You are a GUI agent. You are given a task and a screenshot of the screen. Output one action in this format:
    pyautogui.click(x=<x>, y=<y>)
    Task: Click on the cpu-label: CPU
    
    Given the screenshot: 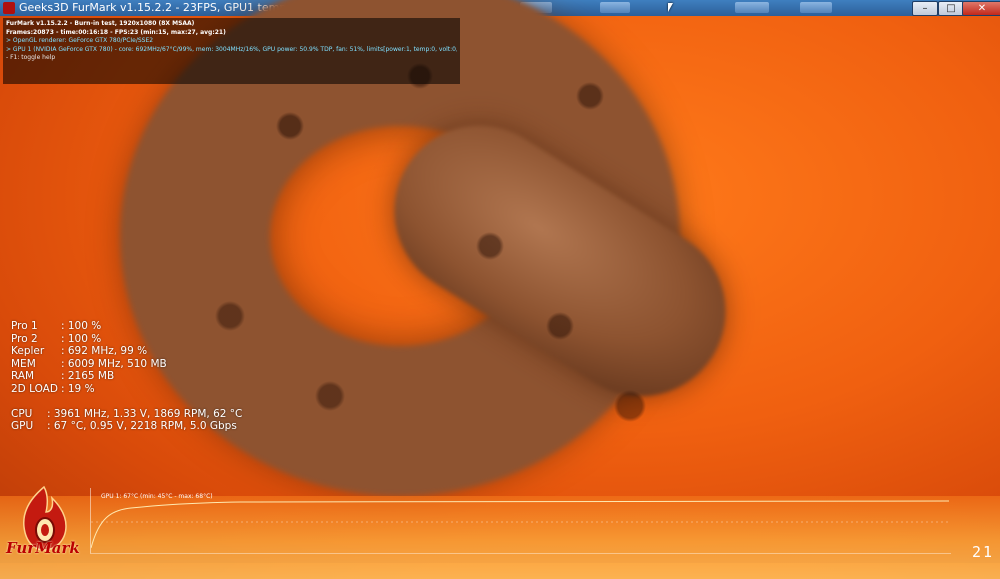 What is the action you would take?
    pyautogui.click(x=22, y=413)
    